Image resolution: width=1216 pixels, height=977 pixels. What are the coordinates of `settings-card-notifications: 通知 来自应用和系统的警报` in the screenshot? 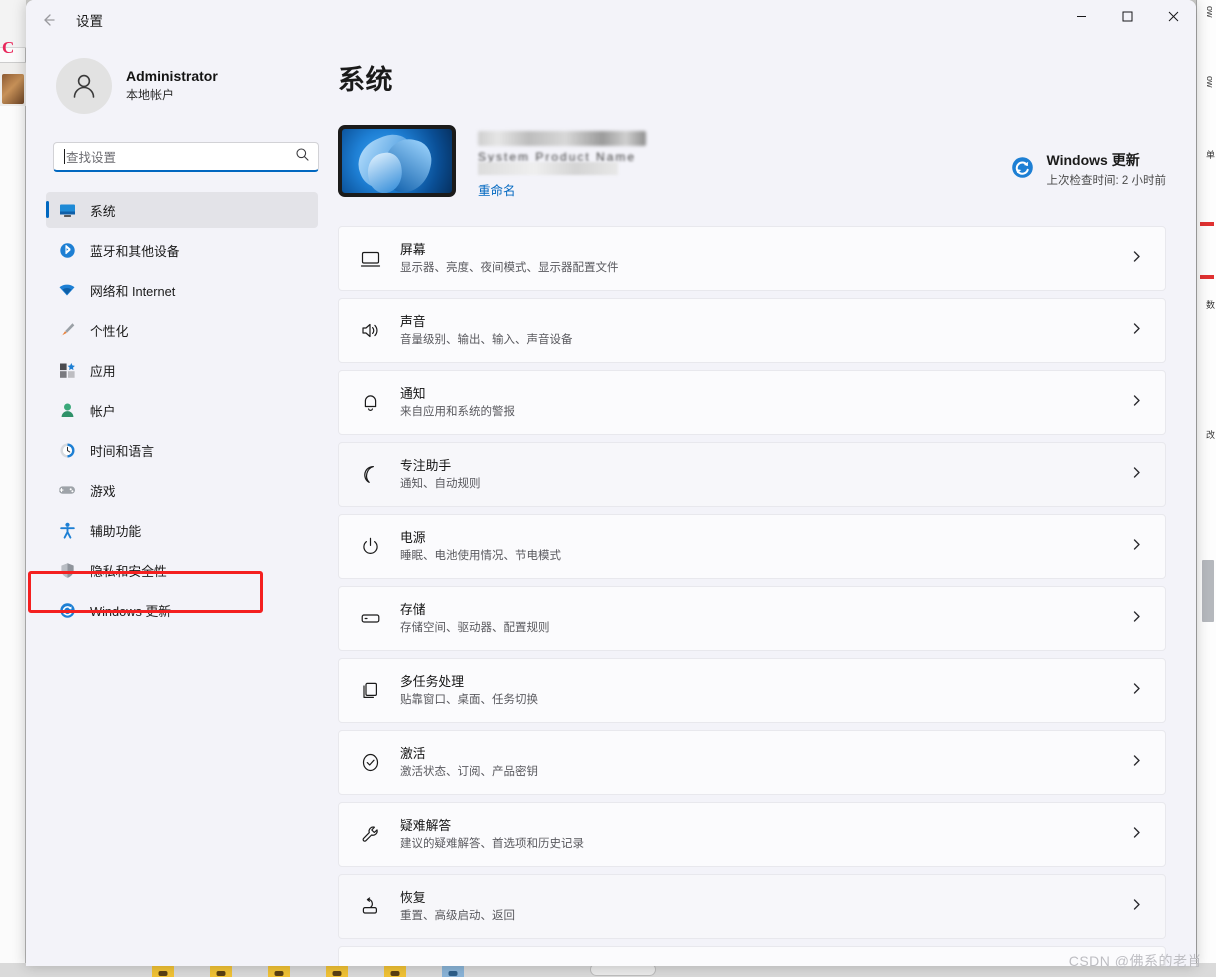 It's located at (752, 402).